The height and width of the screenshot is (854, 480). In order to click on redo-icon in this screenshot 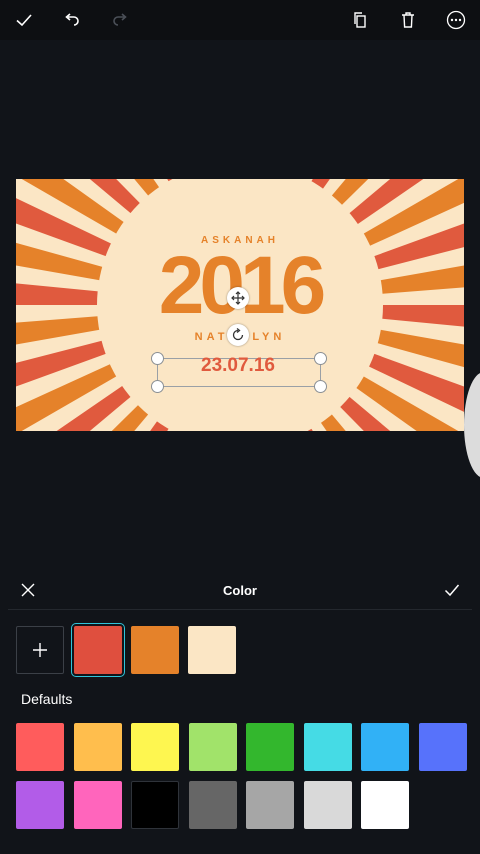, I will do `click(120, 20)`.